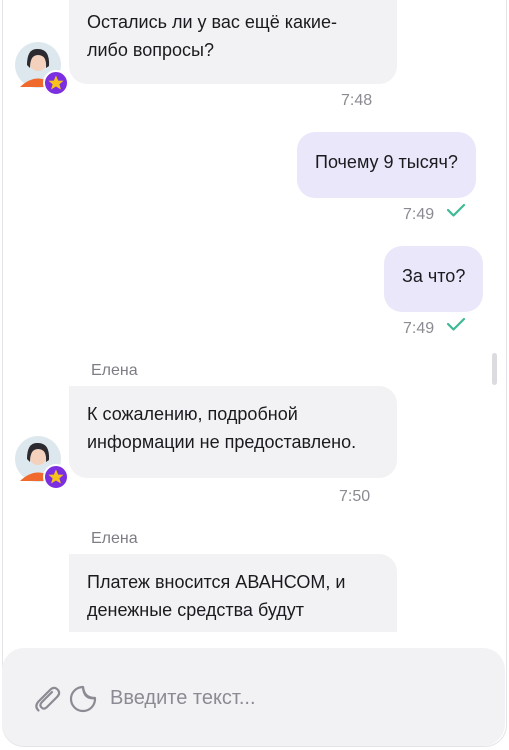  I want to click on message-line: Остались ли у вас ещё какие-, so click(212, 22).